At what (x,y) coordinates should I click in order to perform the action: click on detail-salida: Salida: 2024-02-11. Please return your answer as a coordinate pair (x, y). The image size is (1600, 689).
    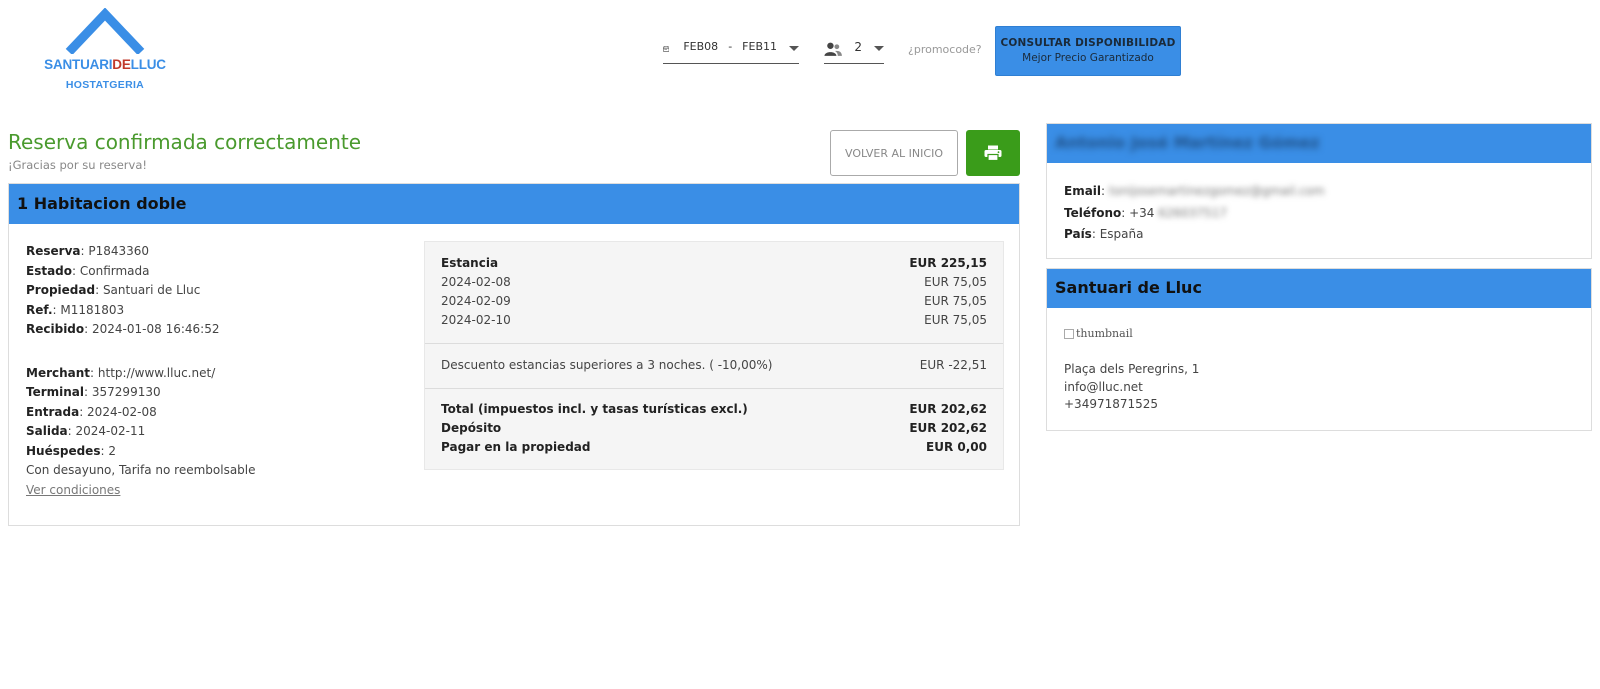
    Looking at the image, I should click on (86, 431).